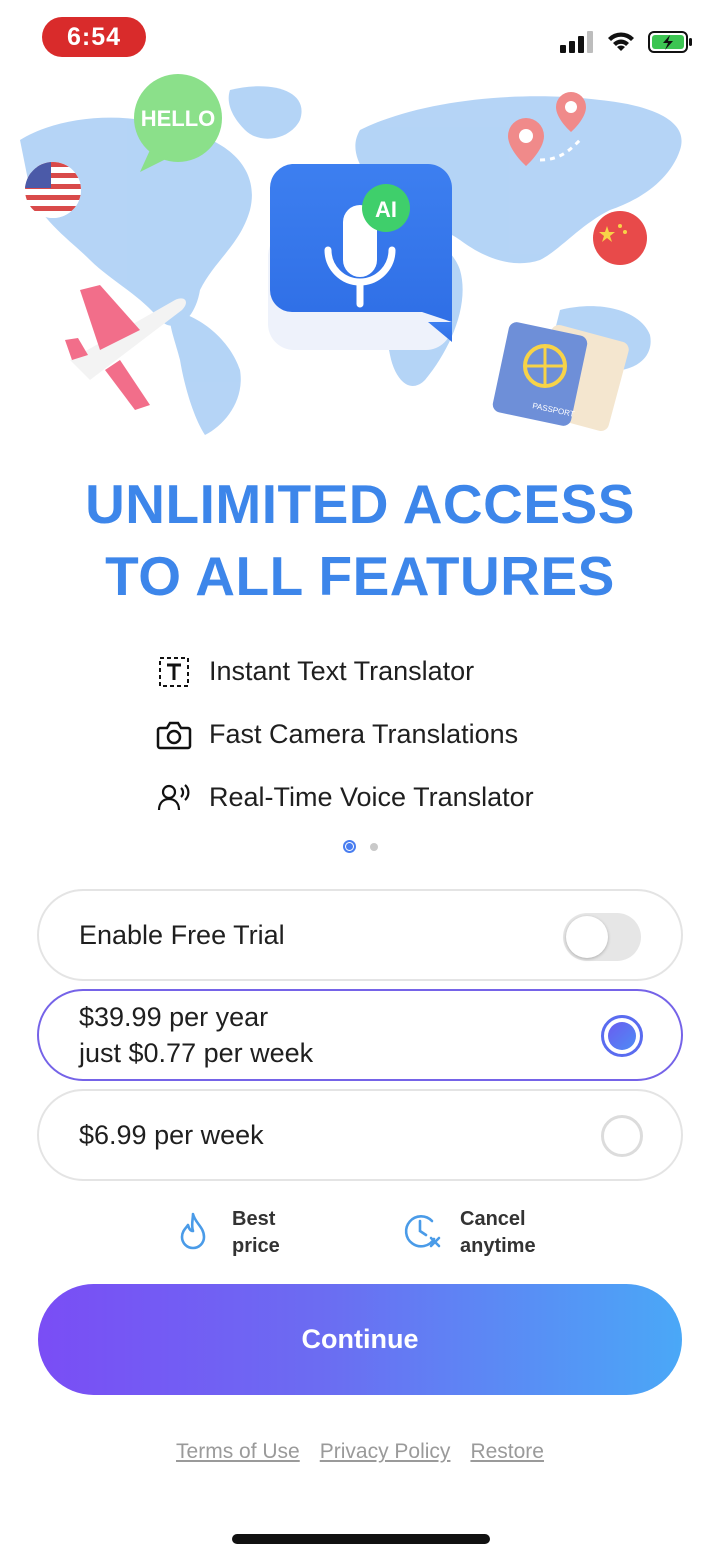 This screenshot has height=1560, width=720. Describe the element at coordinates (256, 1246) in the screenshot. I see `best-price-line-2: price` at that location.